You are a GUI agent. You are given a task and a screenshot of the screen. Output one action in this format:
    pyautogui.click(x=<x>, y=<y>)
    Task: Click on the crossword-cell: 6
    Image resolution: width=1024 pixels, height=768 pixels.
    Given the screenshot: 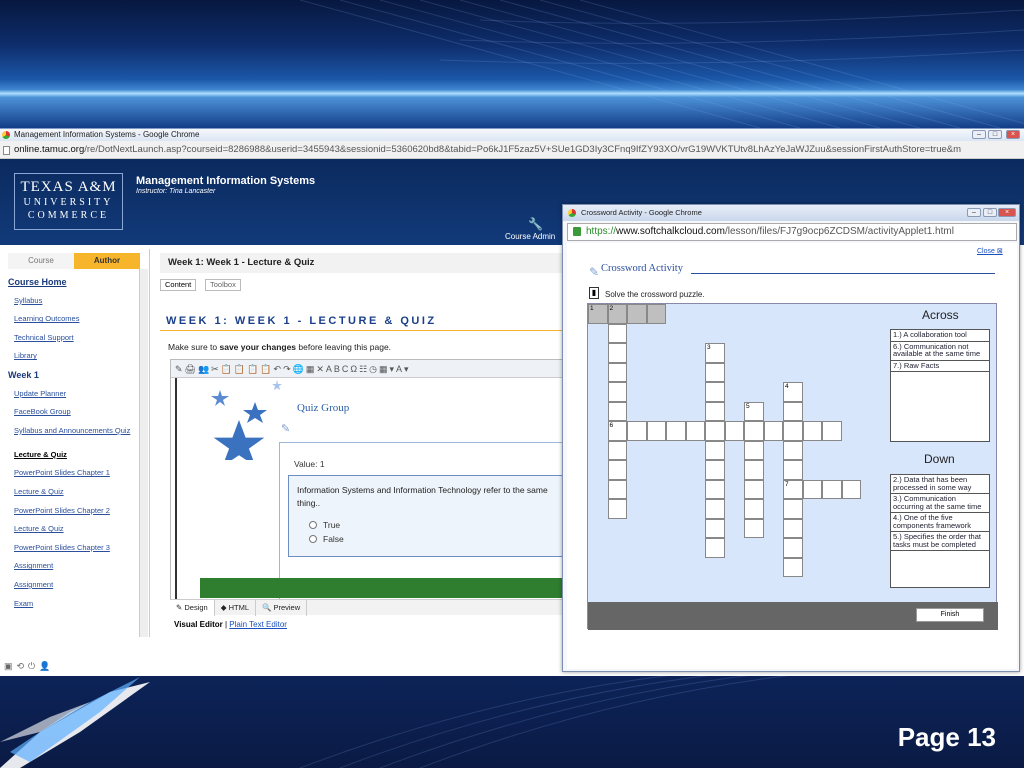 What is the action you would take?
    pyautogui.click(x=617, y=431)
    